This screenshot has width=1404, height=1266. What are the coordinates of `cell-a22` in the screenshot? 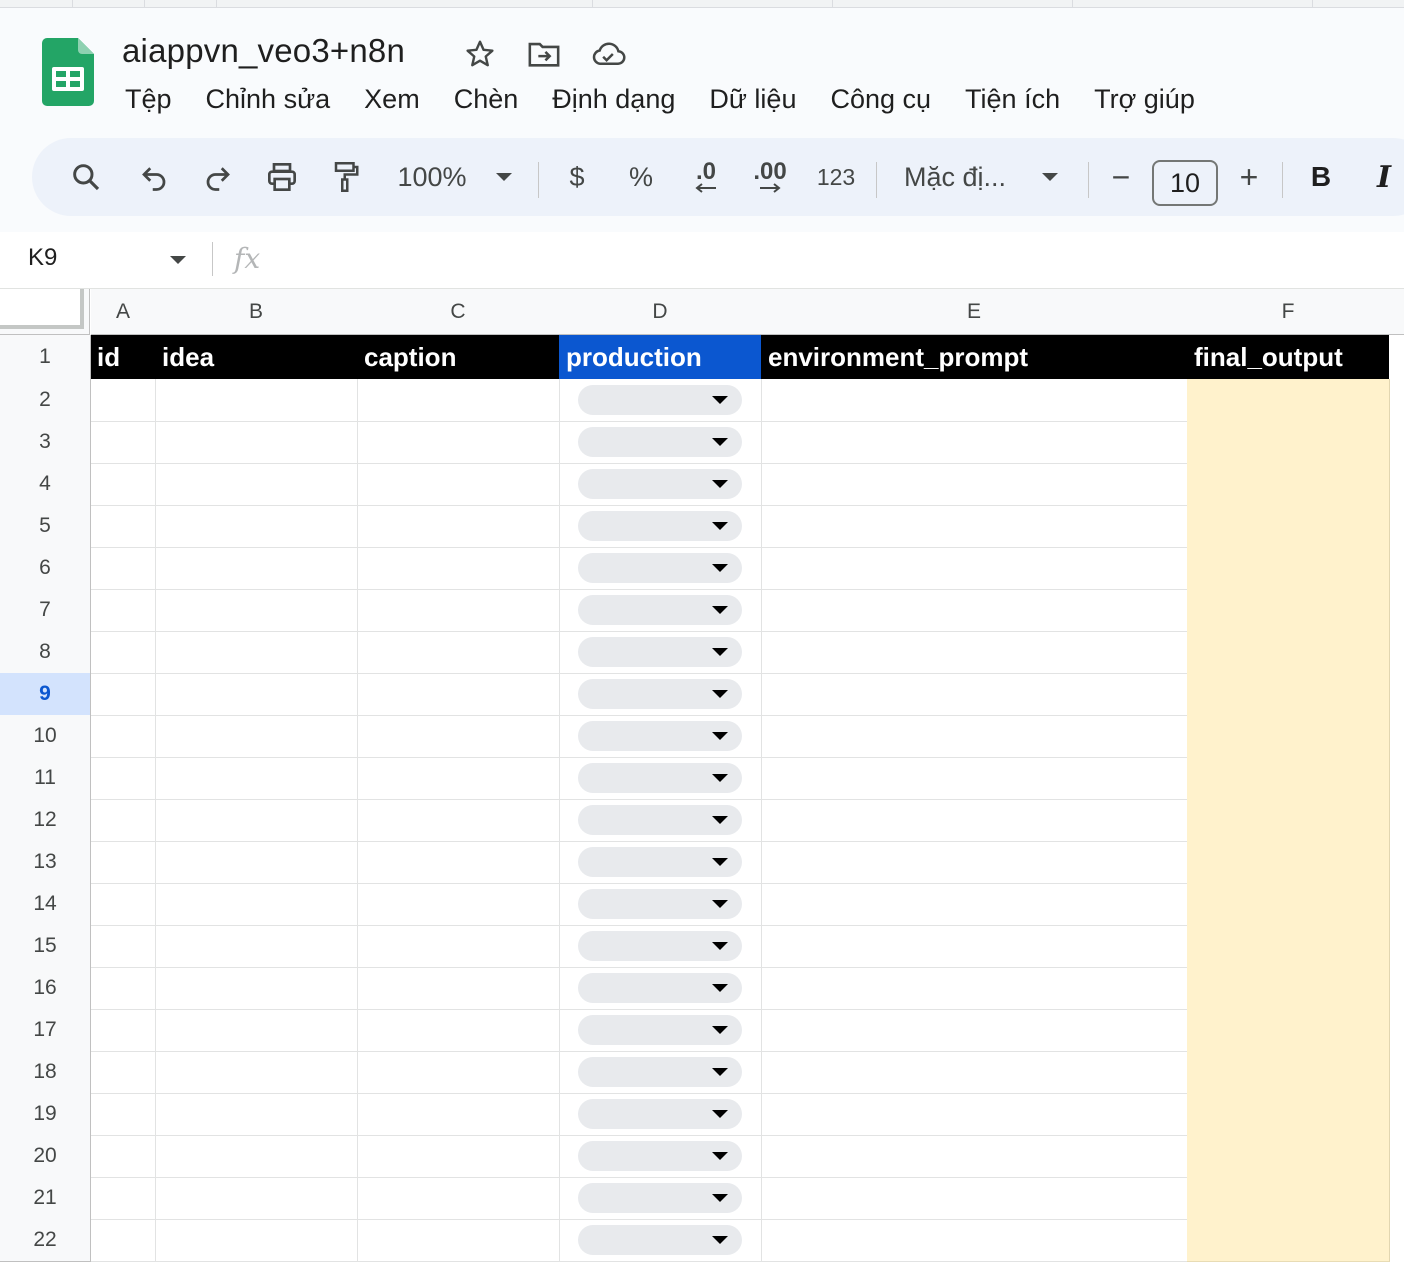 It's located at (123, 1240).